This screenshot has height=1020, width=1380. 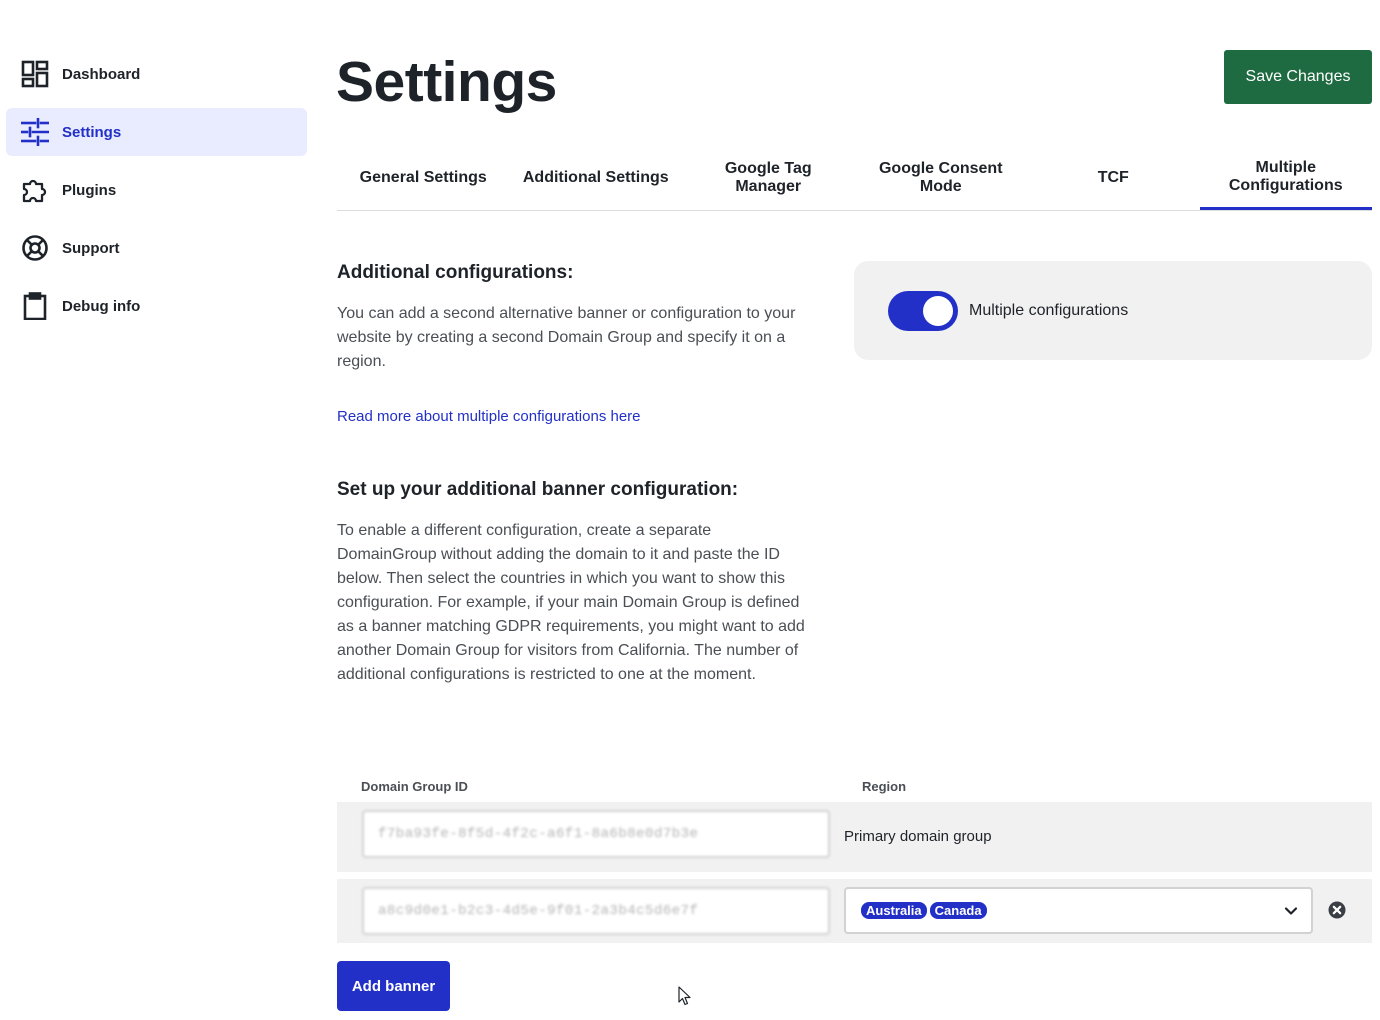 What do you see at coordinates (92, 132) in the screenshot?
I see `sidebar-item-label: Settings` at bounding box center [92, 132].